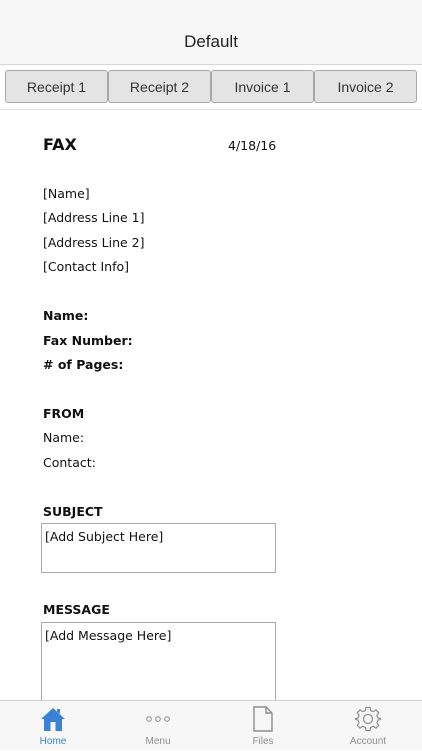 The width and height of the screenshot is (422, 751). I want to click on tab-files: Files, so click(263, 726).